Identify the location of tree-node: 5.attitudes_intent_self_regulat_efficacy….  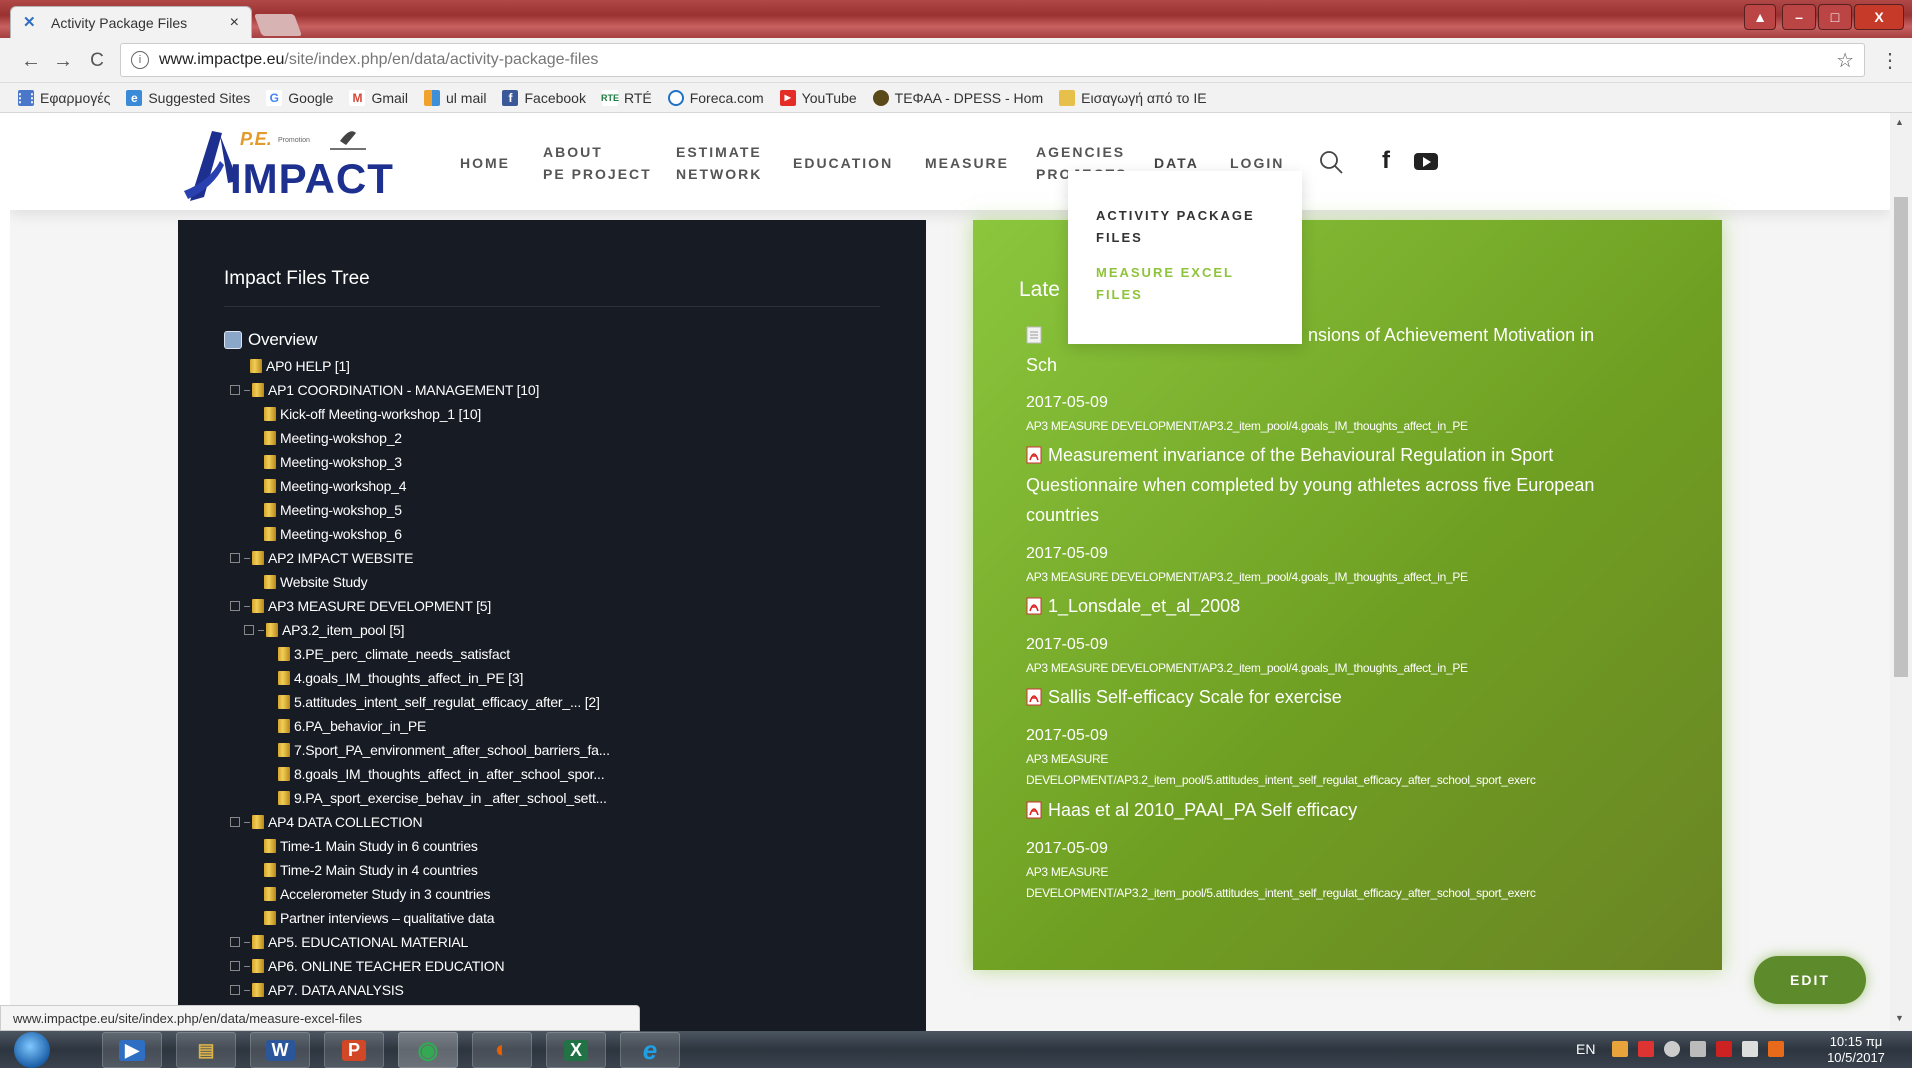
(439, 702).